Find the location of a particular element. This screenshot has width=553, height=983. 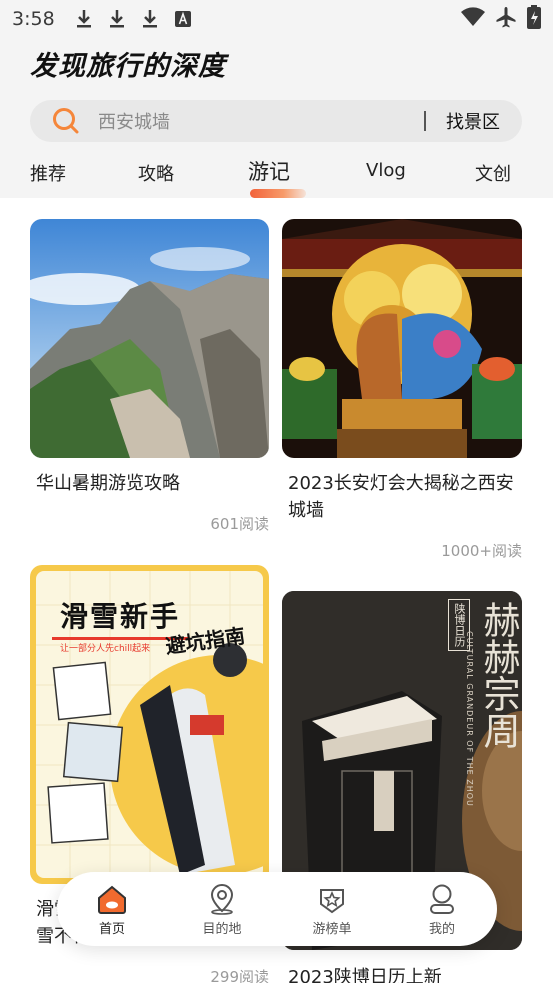

location-pin-icon is located at coordinates (222, 899).